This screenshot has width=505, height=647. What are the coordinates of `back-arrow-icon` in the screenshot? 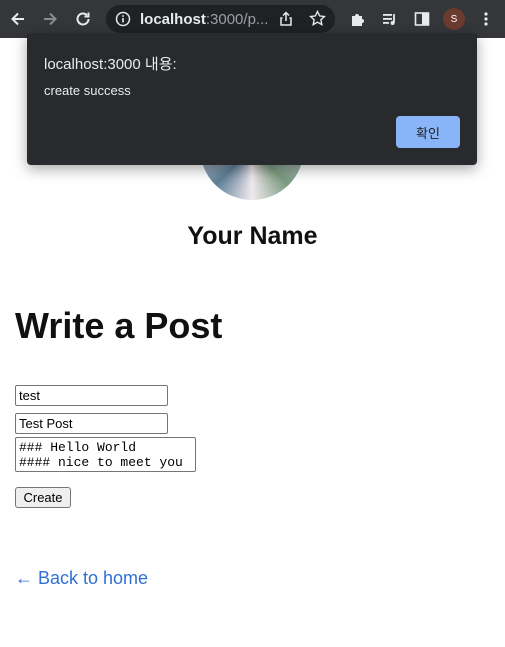 It's located at (18, 19).